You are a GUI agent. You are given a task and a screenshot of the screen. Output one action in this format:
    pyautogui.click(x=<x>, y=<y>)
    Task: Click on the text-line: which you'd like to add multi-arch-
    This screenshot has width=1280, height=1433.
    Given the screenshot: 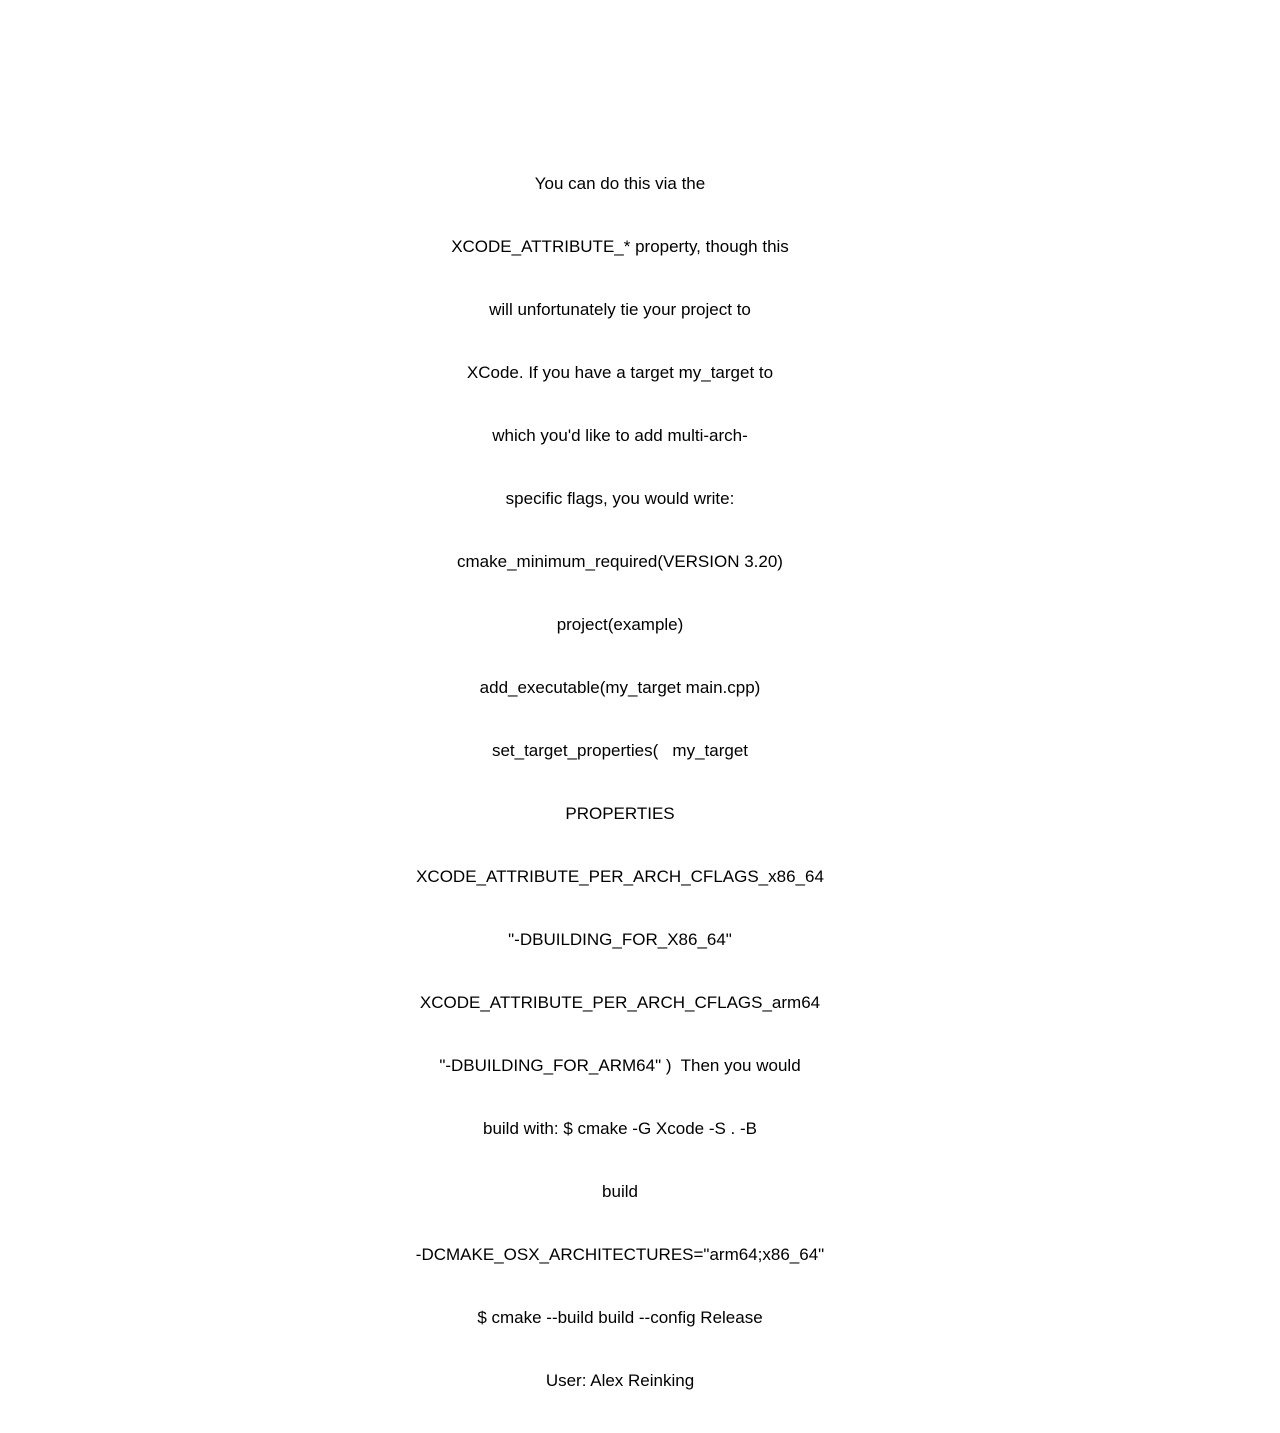 What is the action you would take?
    pyautogui.click(x=620, y=435)
    